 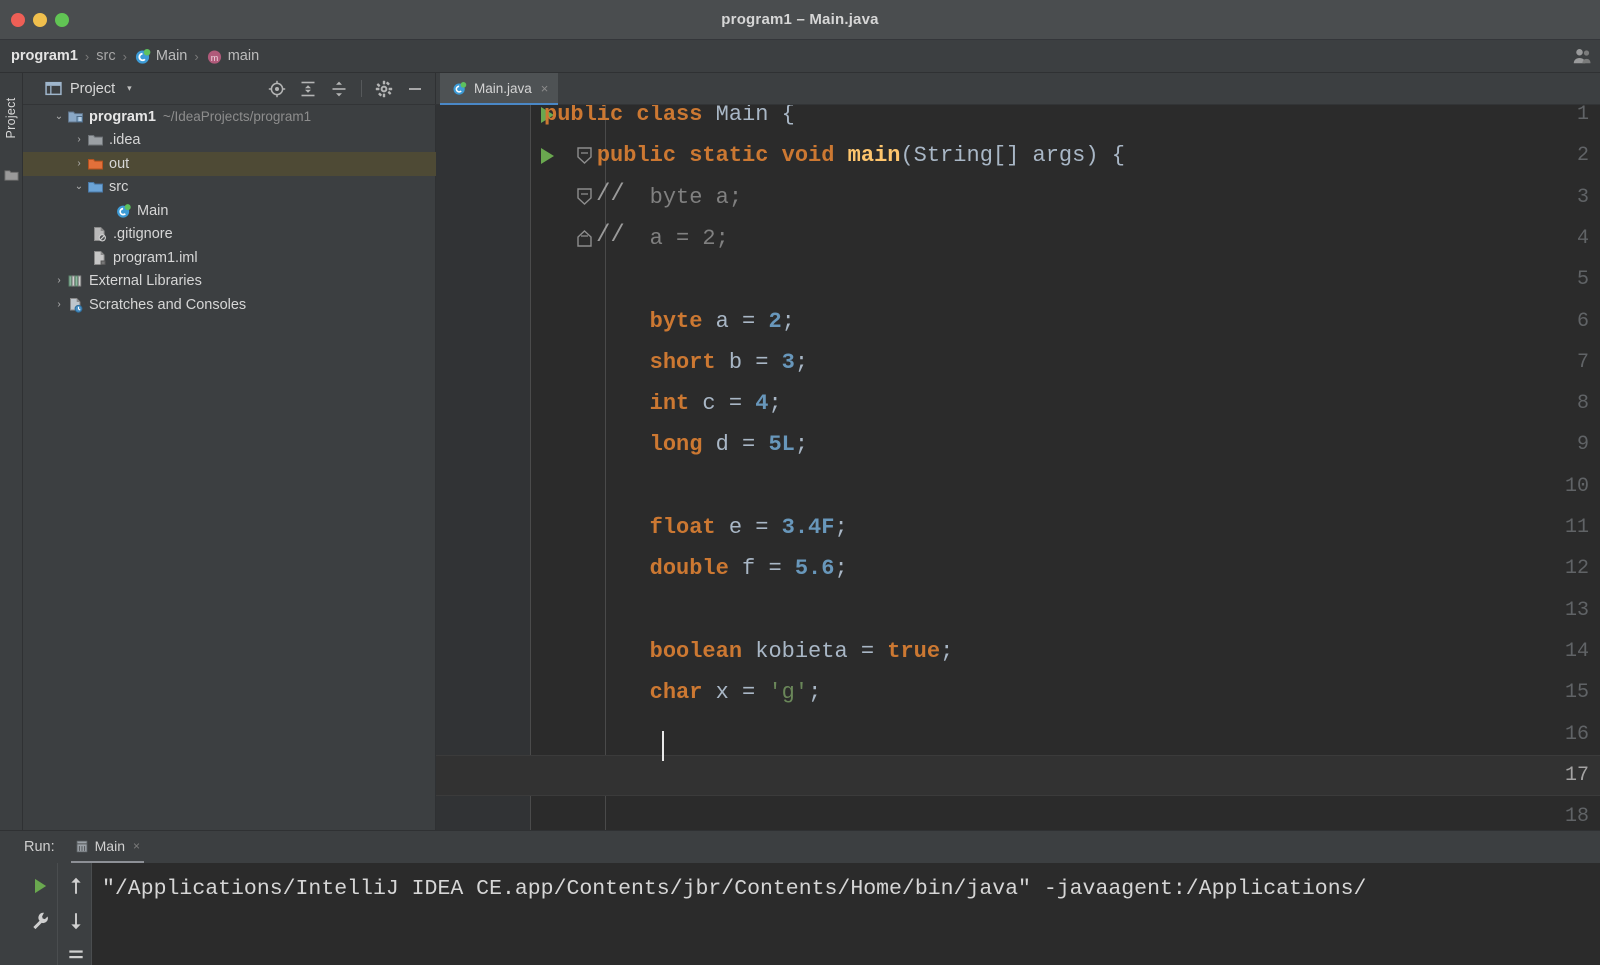 What do you see at coordinates (1552, 813) in the screenshot?
I see `line-number: 18` at bounding box center [1552, 813].